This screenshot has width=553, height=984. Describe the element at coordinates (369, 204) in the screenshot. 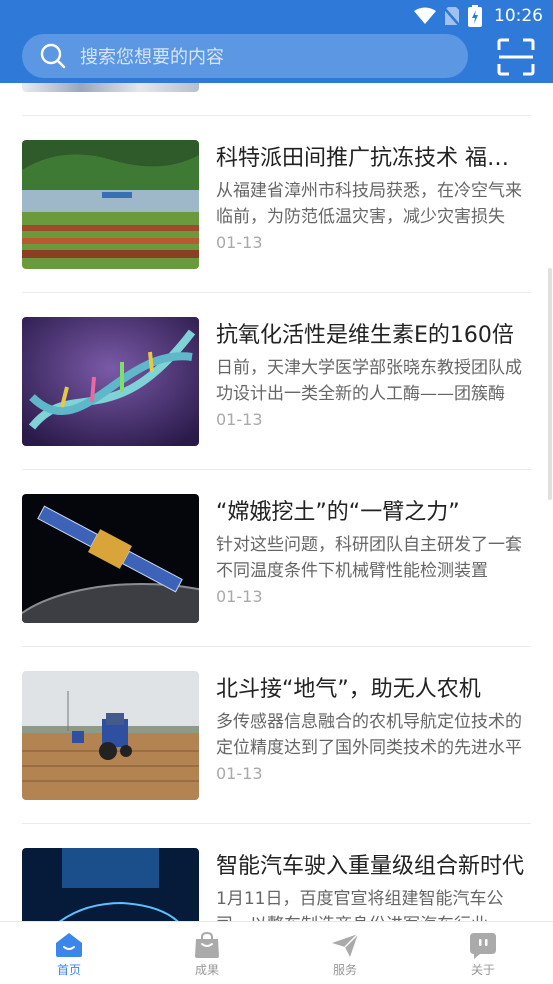

I see `article-summary: 从福建省漳州市科技局获悉，在冷空气来临前，为防范低温灾害，减少灾害损失` at that location.